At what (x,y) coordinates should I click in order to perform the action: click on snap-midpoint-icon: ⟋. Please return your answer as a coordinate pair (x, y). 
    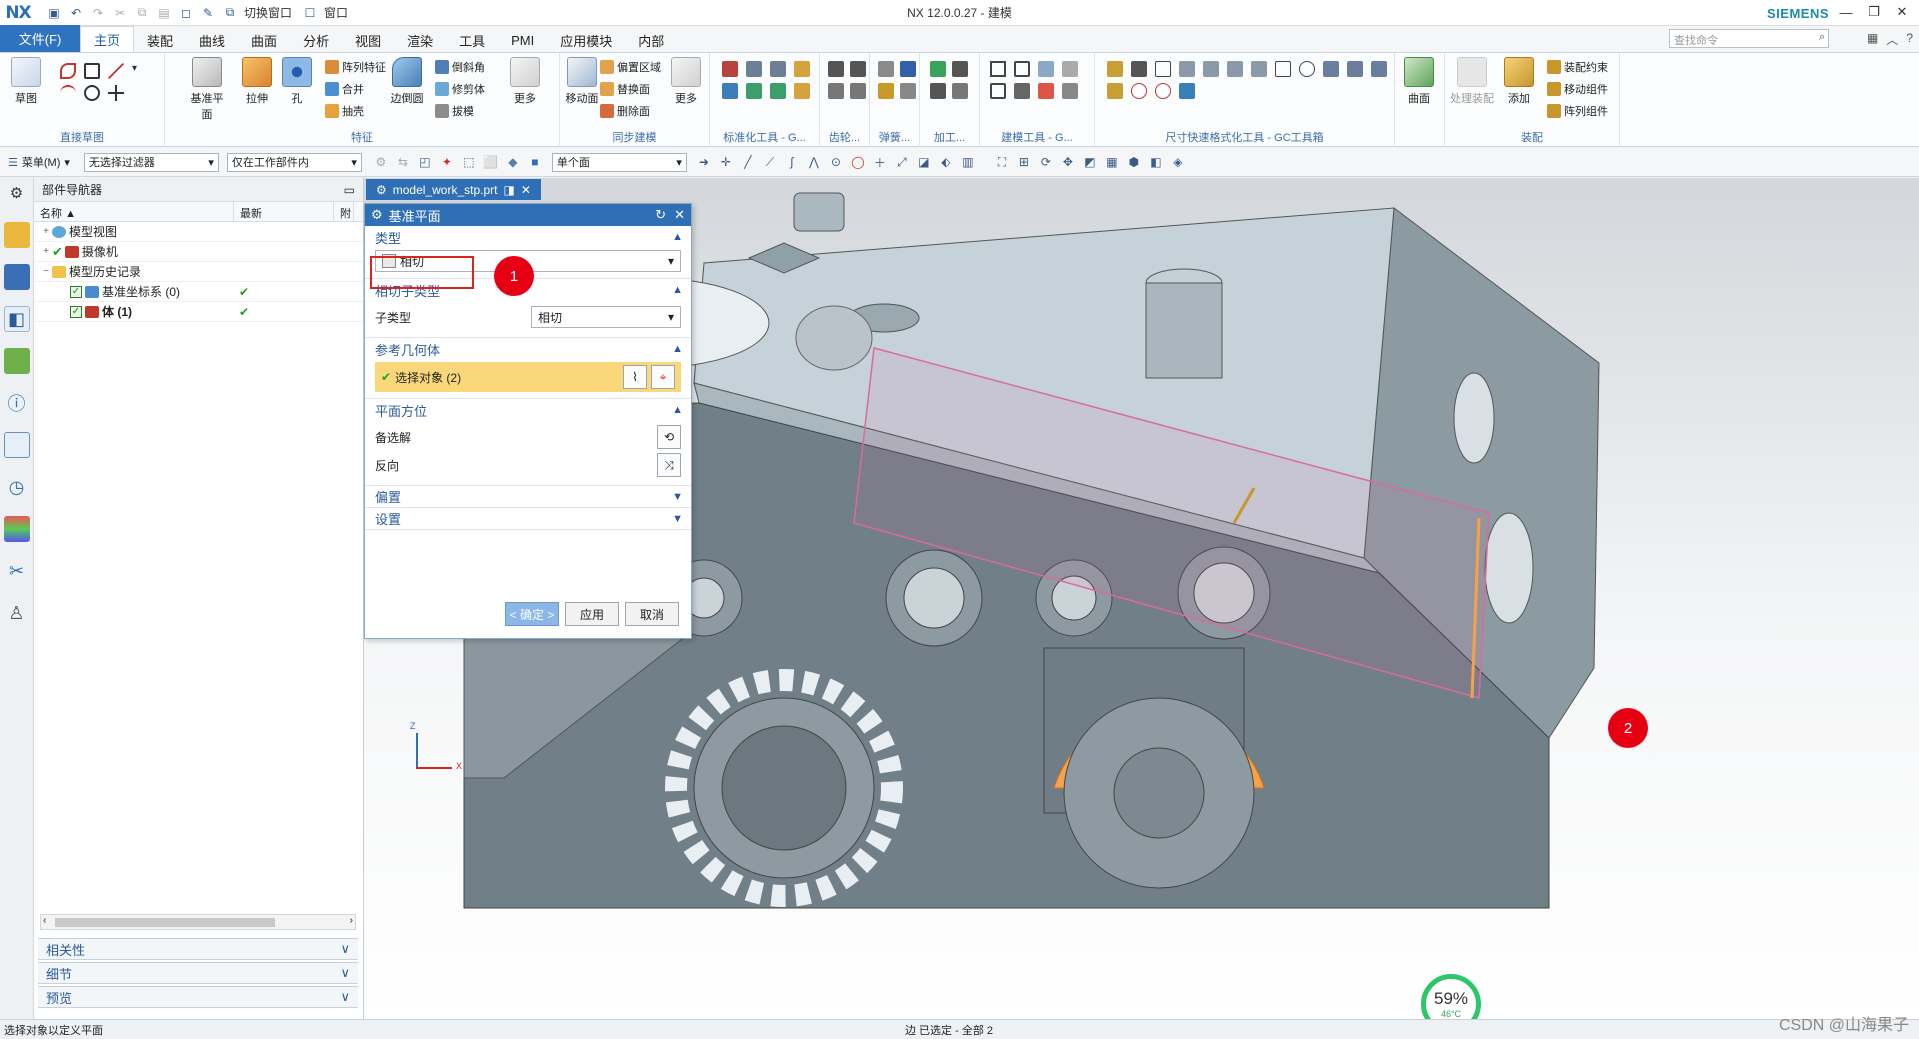
    Looking at the image, I should click on (770, 162).